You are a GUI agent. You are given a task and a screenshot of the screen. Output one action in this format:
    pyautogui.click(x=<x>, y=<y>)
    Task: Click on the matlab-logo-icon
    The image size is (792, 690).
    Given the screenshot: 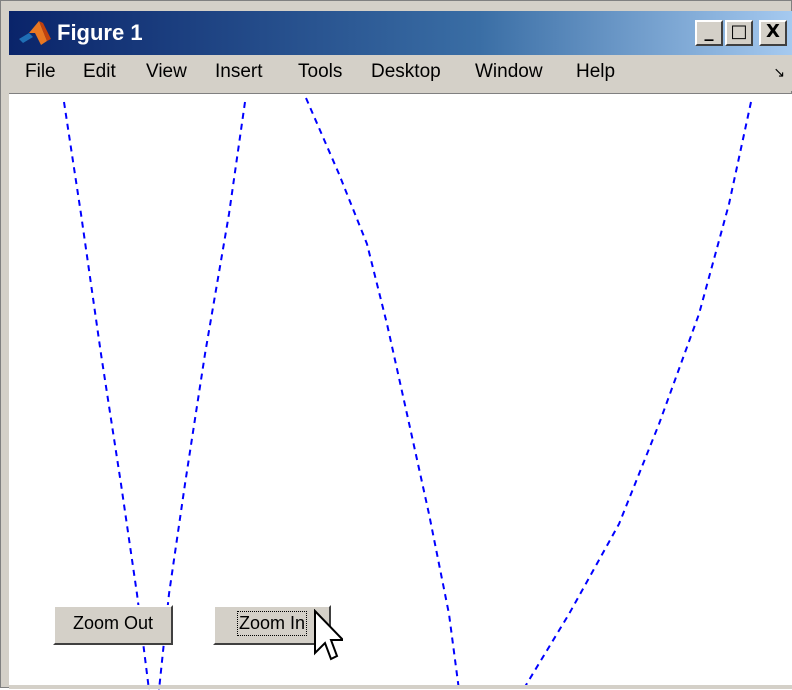 What is the action you would take?
    pyautogui.click(x=35, y=33)
    